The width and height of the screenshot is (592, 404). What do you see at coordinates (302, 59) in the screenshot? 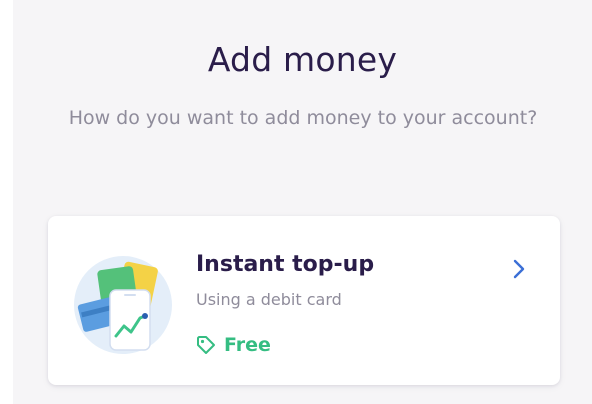
I see `page-title: Add money` at bounding box center [302, 59].